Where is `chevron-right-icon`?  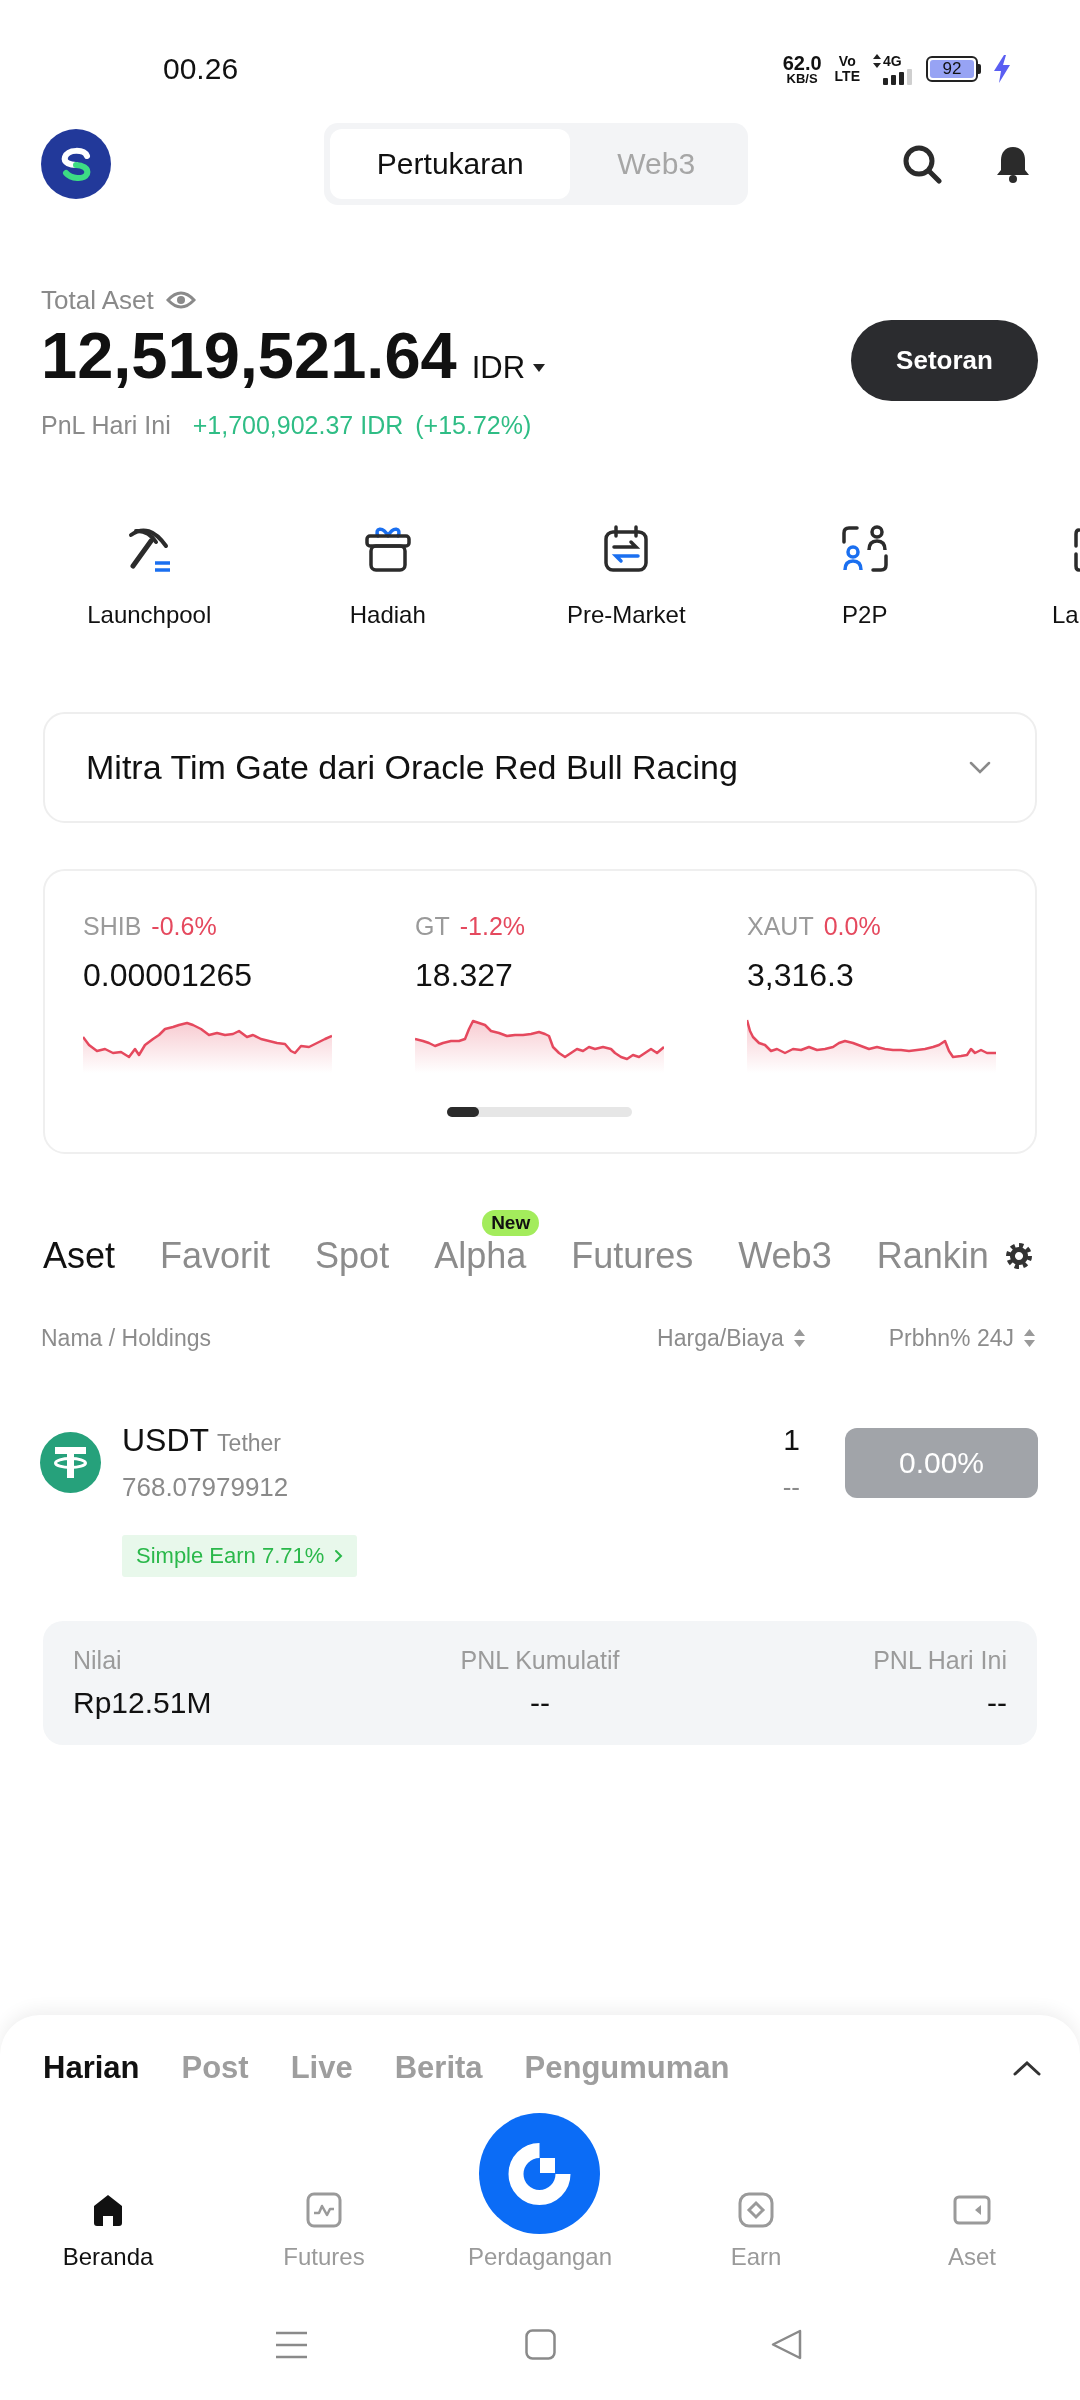
chevron-right-icon is located at coordinates (339, 1556).